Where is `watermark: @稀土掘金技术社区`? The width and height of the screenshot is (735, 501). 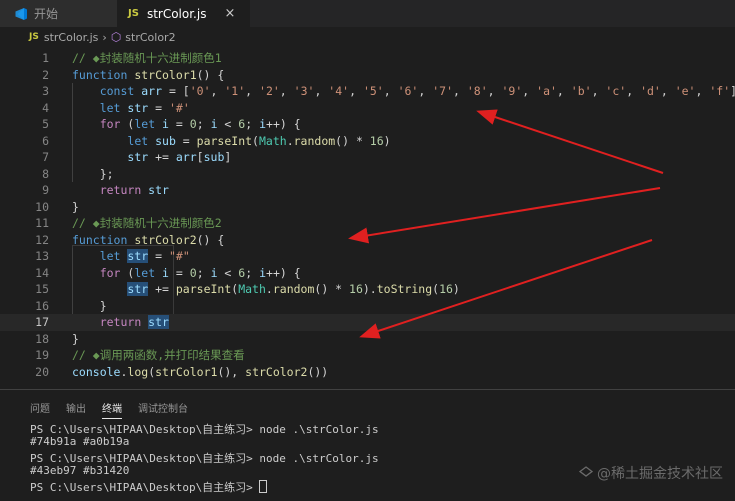 watermark: @稀土掘金技术社区 is located at coordinates (651, 473).